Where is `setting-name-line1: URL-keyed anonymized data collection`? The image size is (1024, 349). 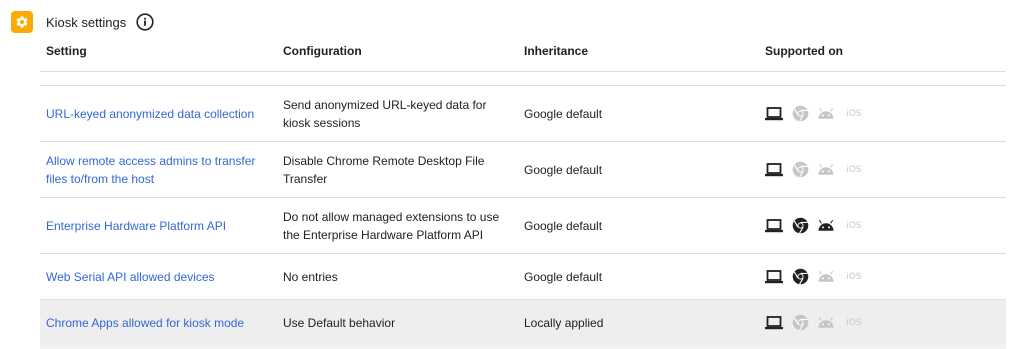
setting-name-line1: URL-keyed anonymized data collection is located at coordinates (150, 113).